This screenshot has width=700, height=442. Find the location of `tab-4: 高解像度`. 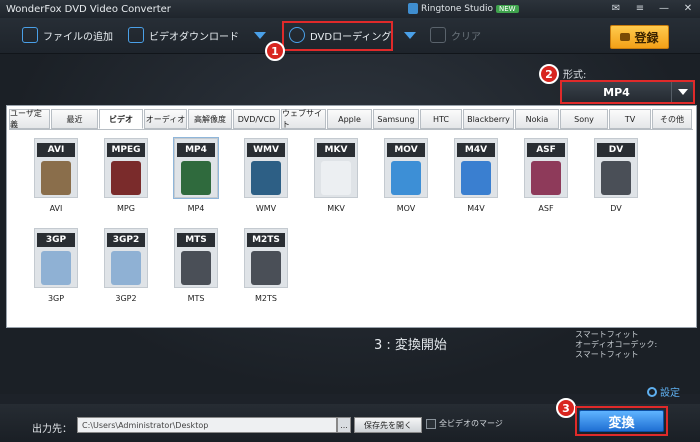

tab-4: 高解像度 is located at coordinates (210, 119).